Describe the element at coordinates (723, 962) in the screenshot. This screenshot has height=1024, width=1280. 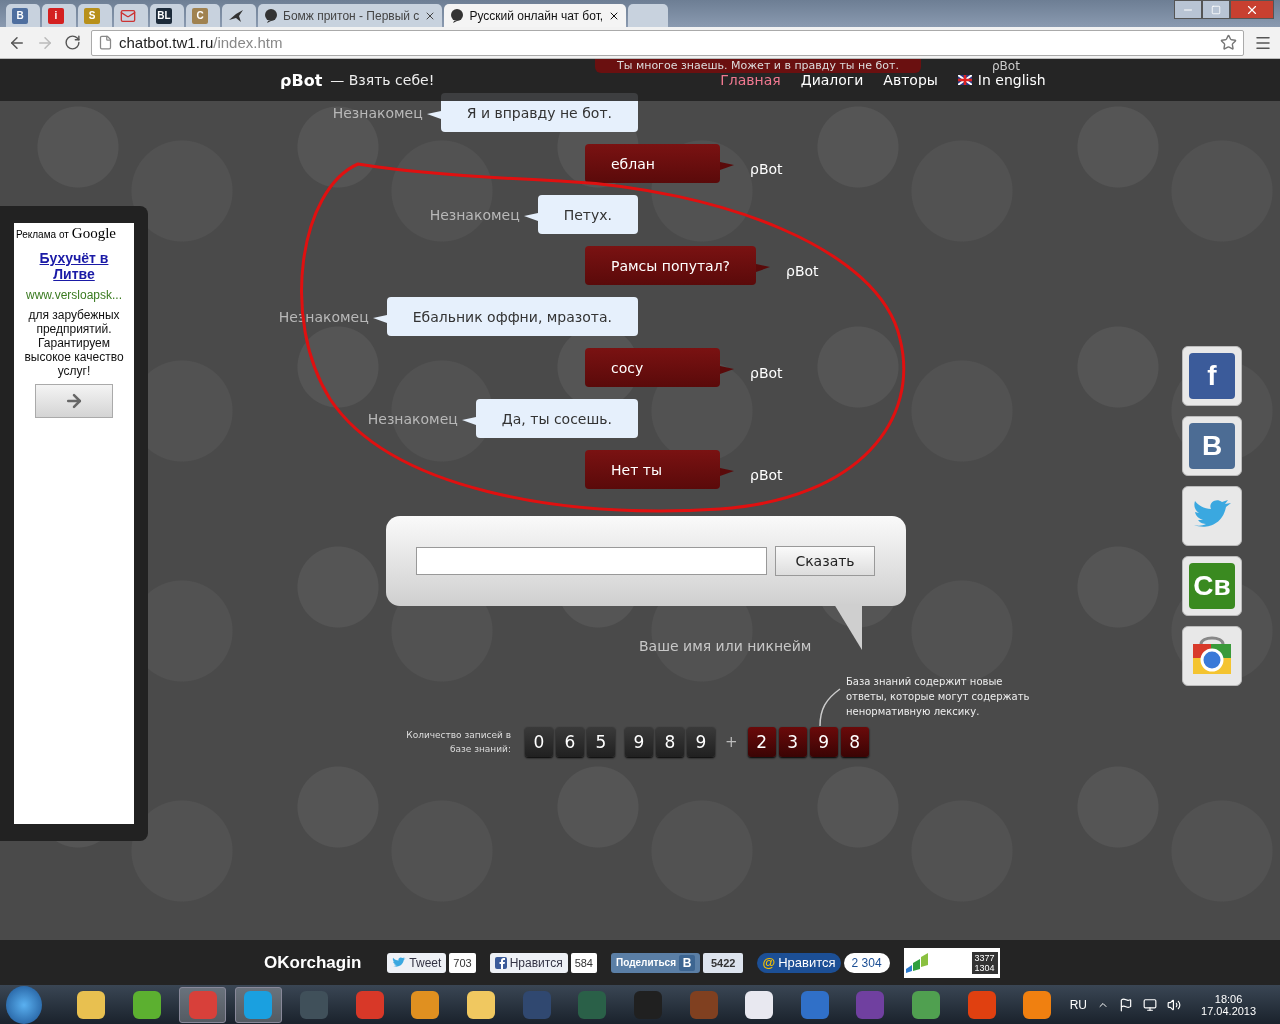
I see `share-count: 5422` at that location.